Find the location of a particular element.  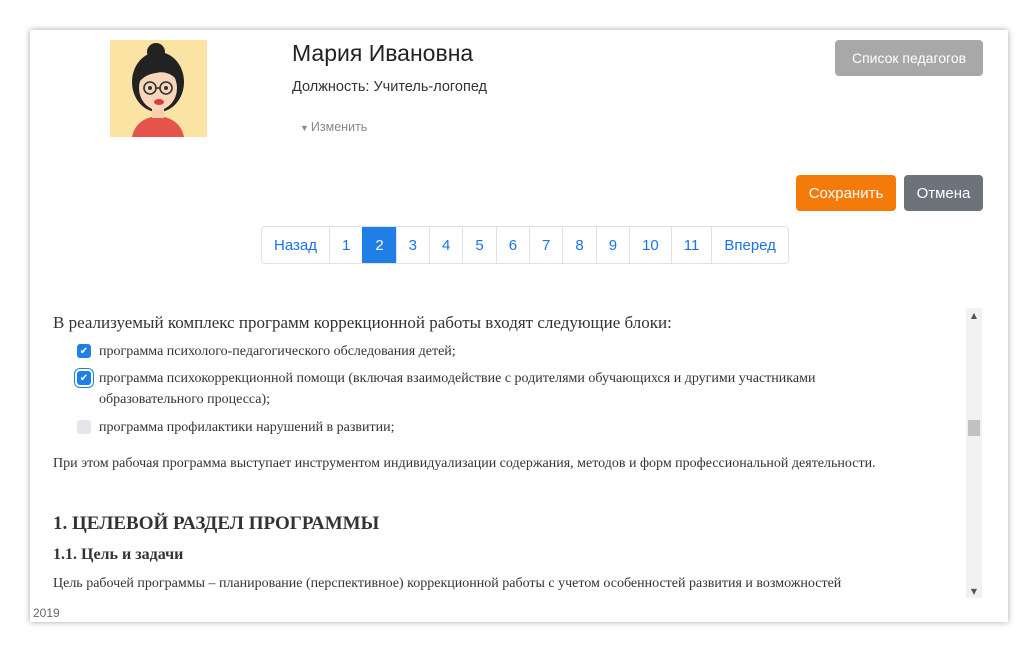

page-3: 3 is located at coordinates (412, 245).